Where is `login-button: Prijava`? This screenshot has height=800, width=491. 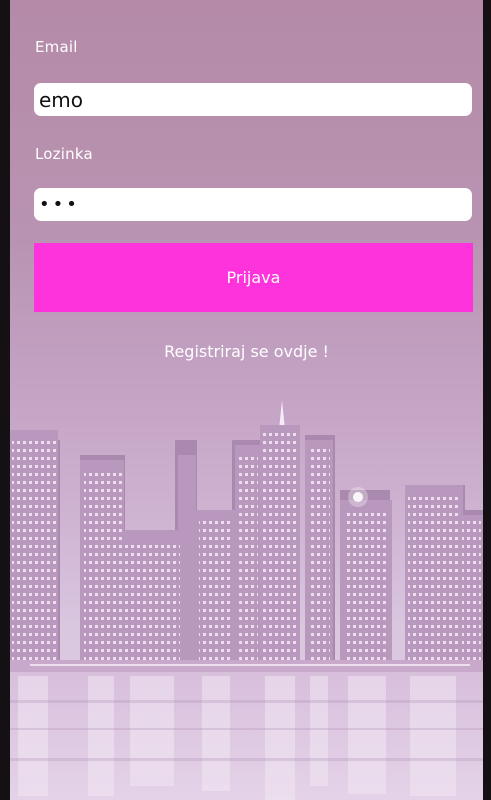
login-button: Prijava is located at coordinates (253, 277).